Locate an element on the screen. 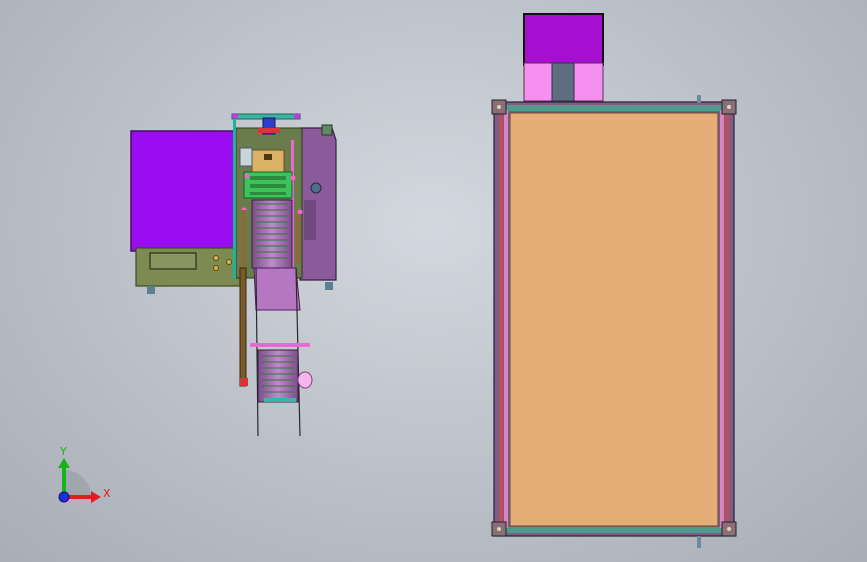  drive-arm is located at coordinates (243, 327).